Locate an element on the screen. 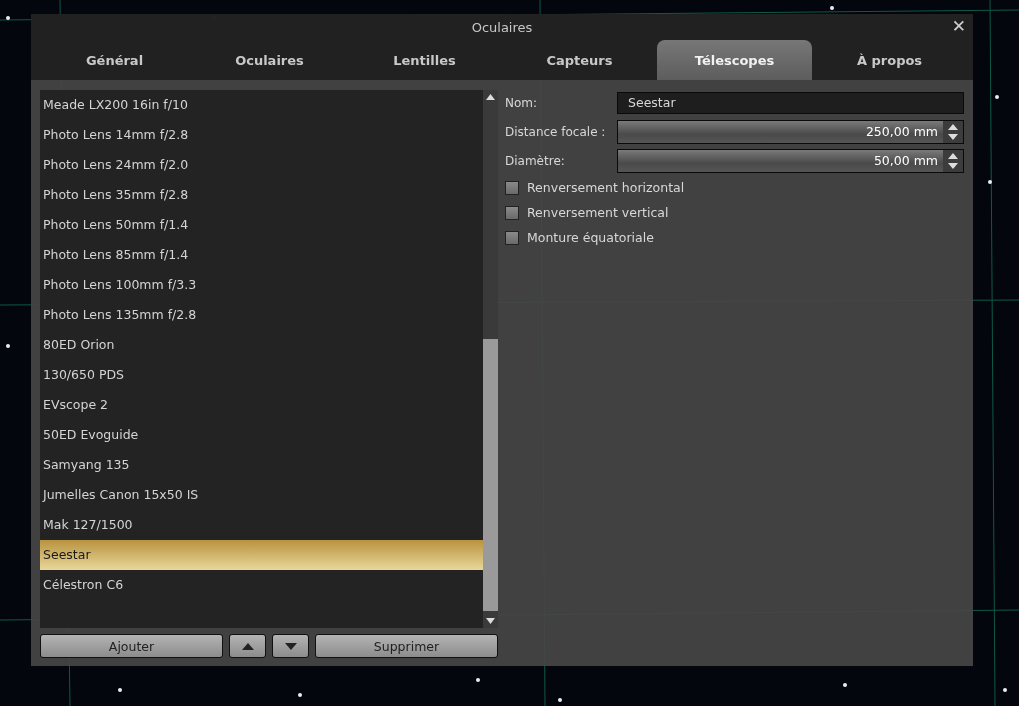  close-button: ✕ is located at coordinates (958, 26).